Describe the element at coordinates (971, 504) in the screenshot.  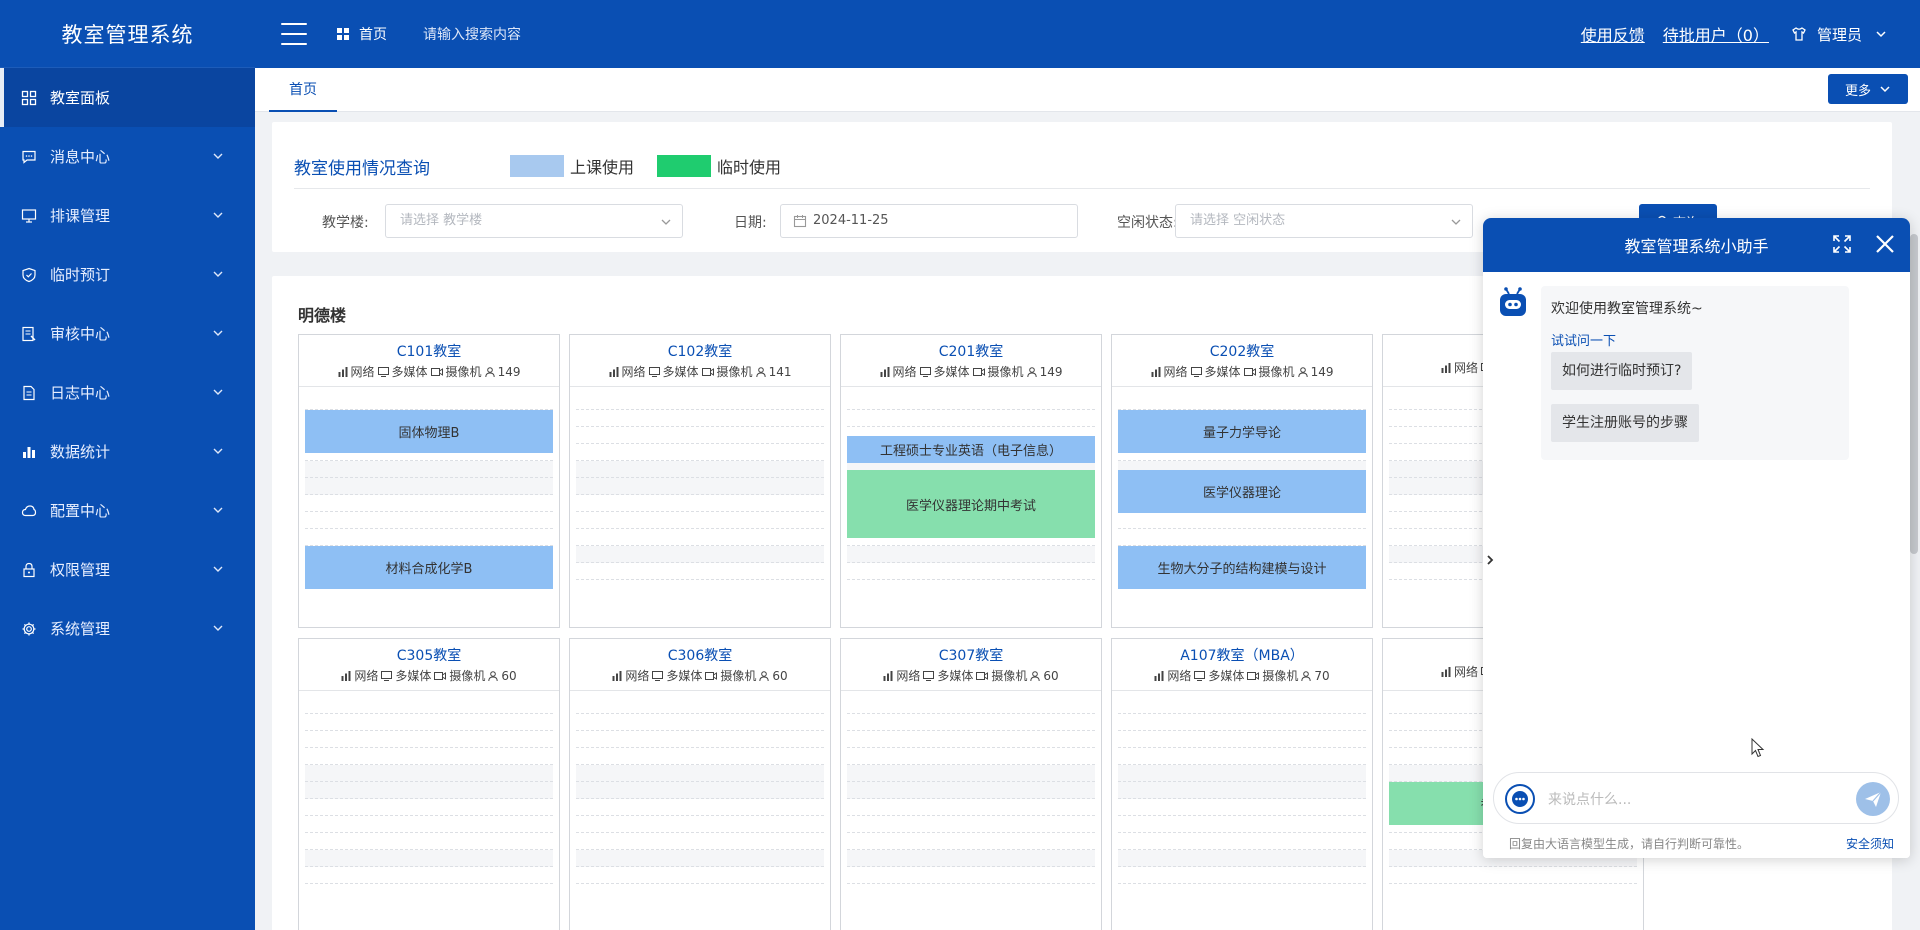
I see `booking-block: 医学仪器理论期中考试` at that location.